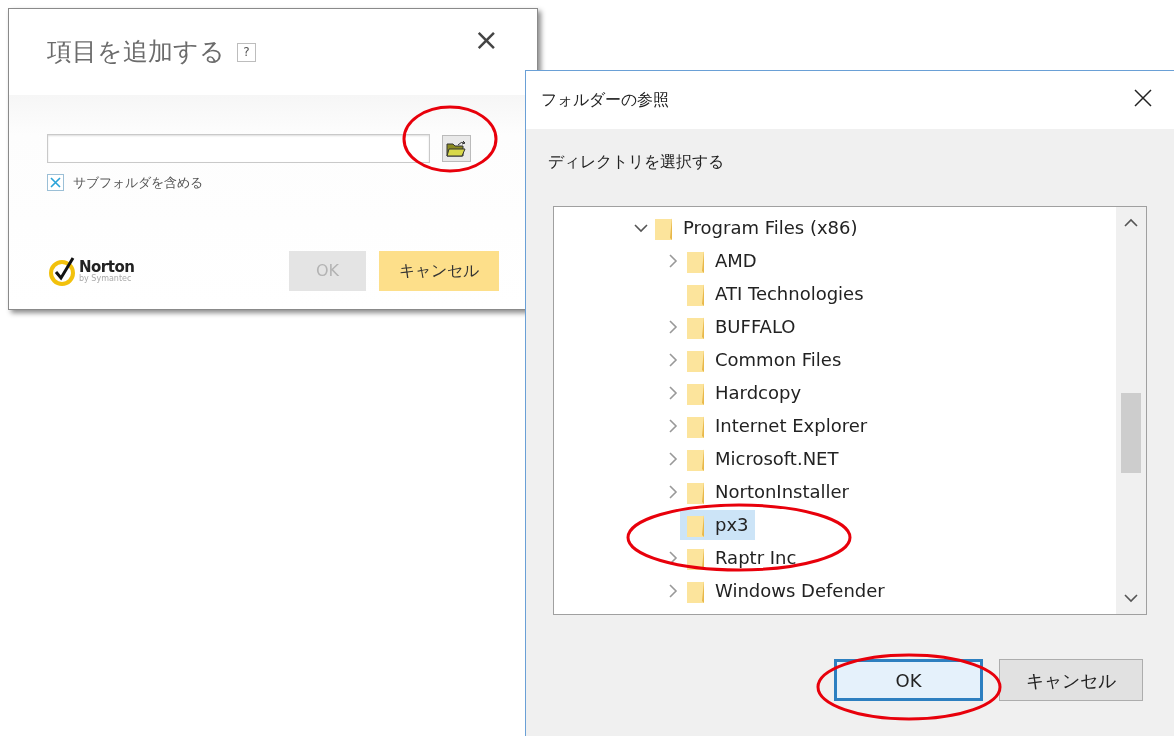 Image resolution: width=1174 pixels, height=736 pixels. What do you see at coordinates (741, 557) in the screenshot?
I see `tree-item: Raptr Inc` at bounding box center [741, 557].